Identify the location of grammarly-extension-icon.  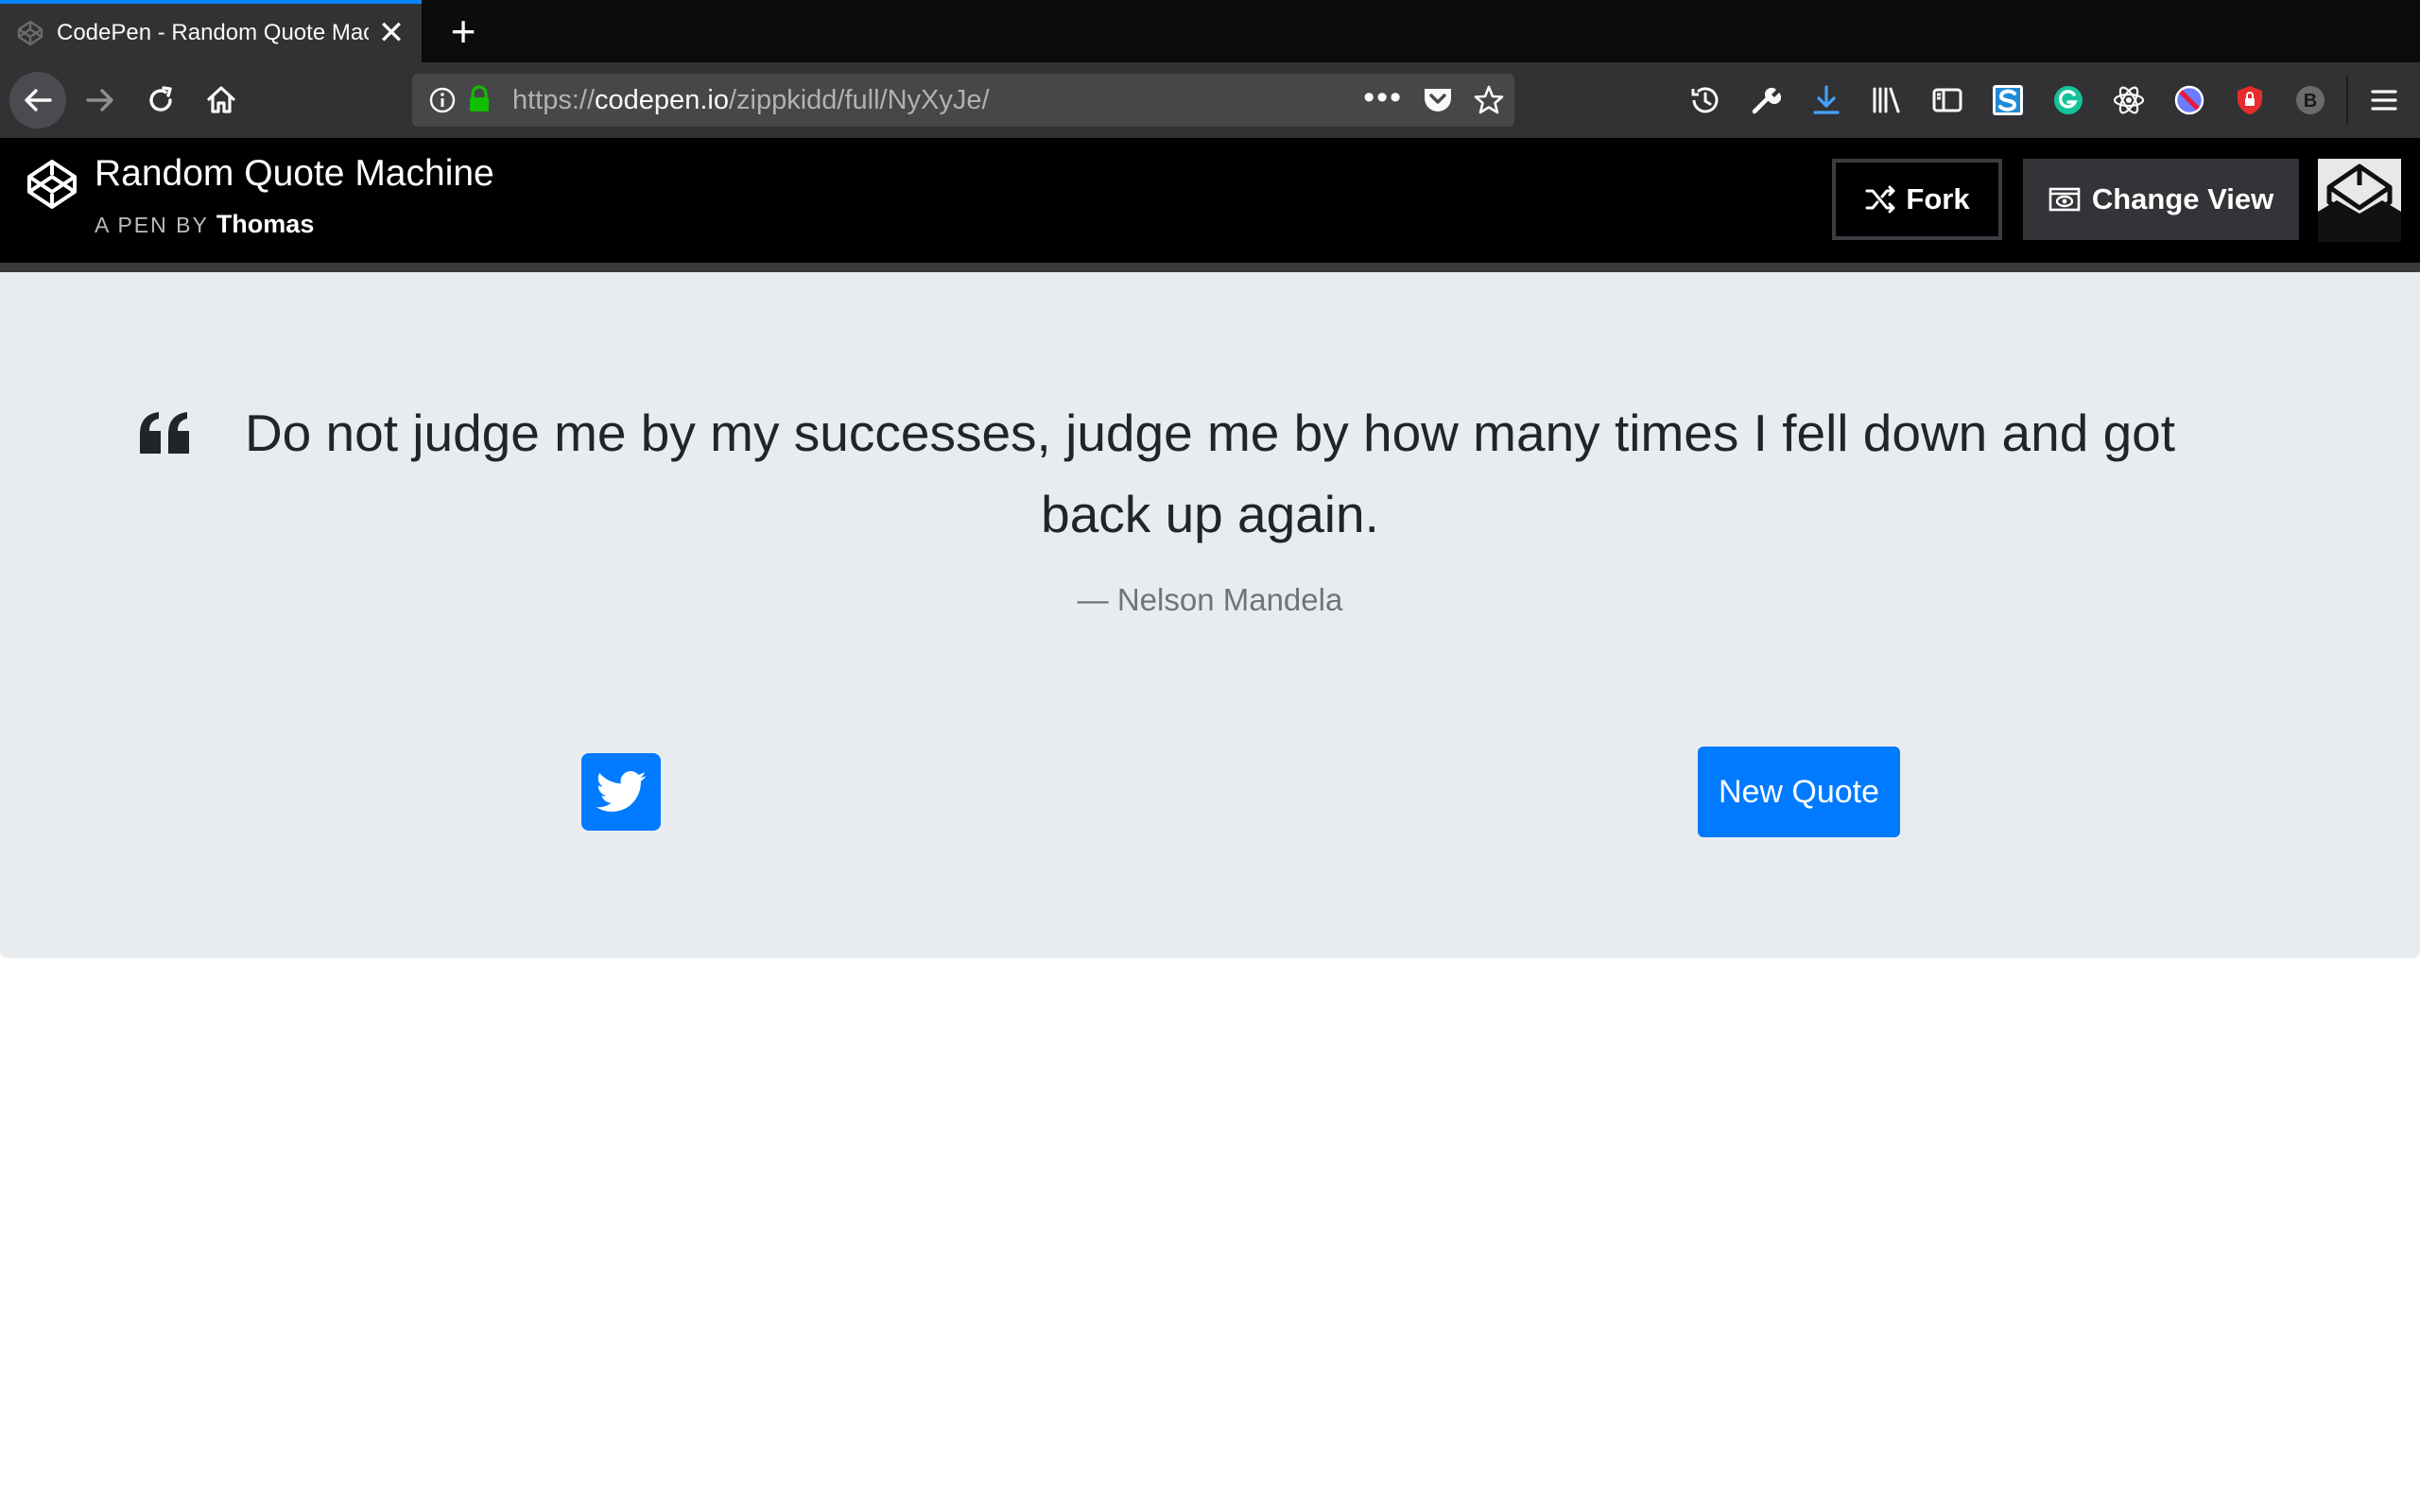
(2068, 100).